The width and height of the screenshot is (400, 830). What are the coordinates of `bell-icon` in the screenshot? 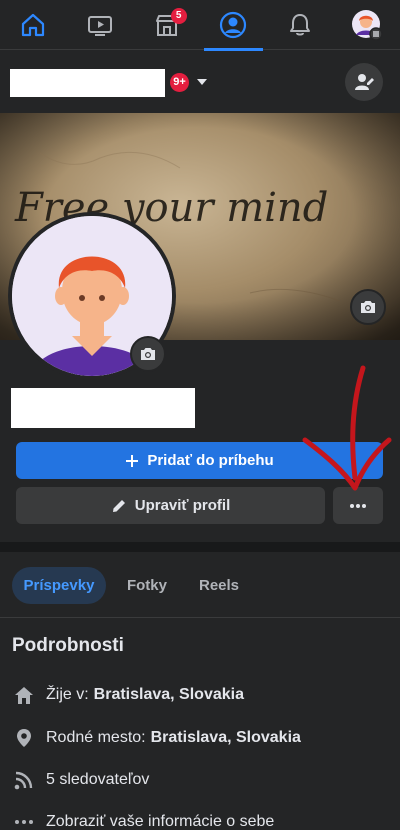 It's located at (300, 25).